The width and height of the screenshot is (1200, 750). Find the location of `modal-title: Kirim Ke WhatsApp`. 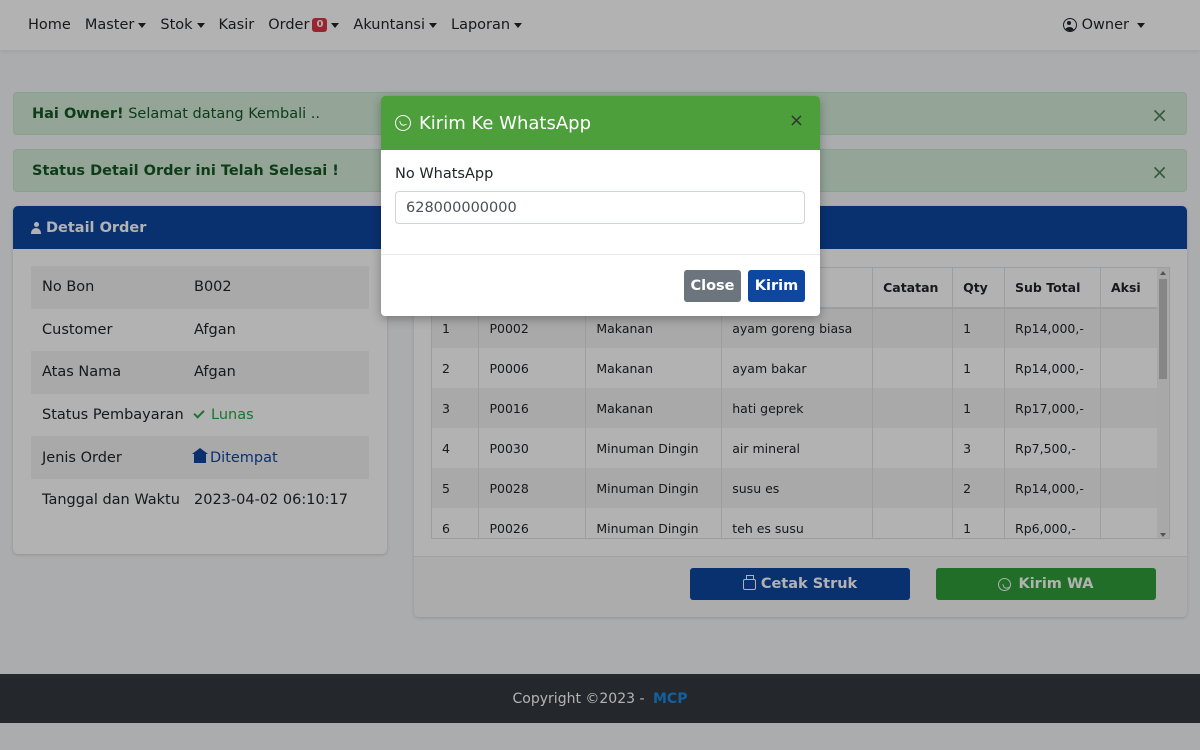

modal-title: Kirim Ke WhatsApp is located at coordinates (505, 123).